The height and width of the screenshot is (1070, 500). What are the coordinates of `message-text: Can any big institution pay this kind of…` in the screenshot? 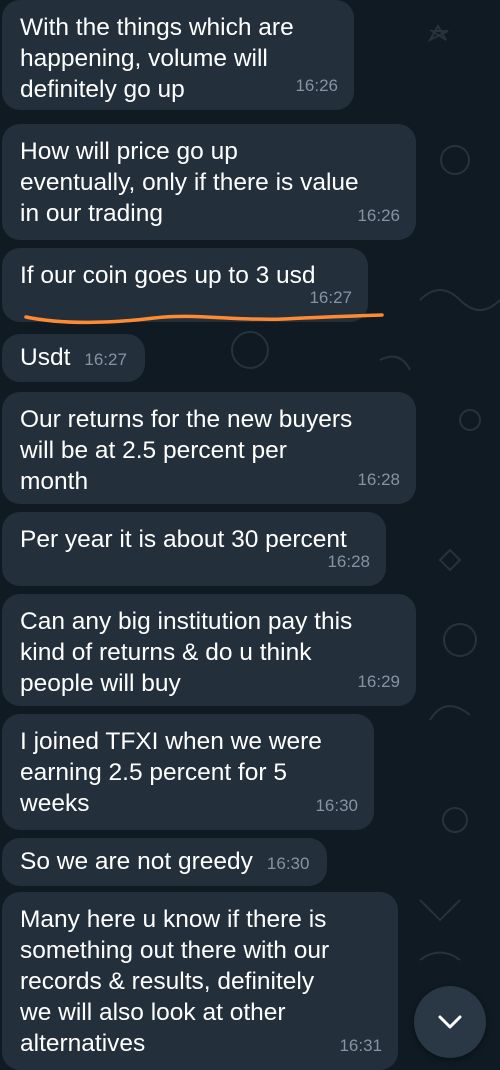 It's located at (186, 652).